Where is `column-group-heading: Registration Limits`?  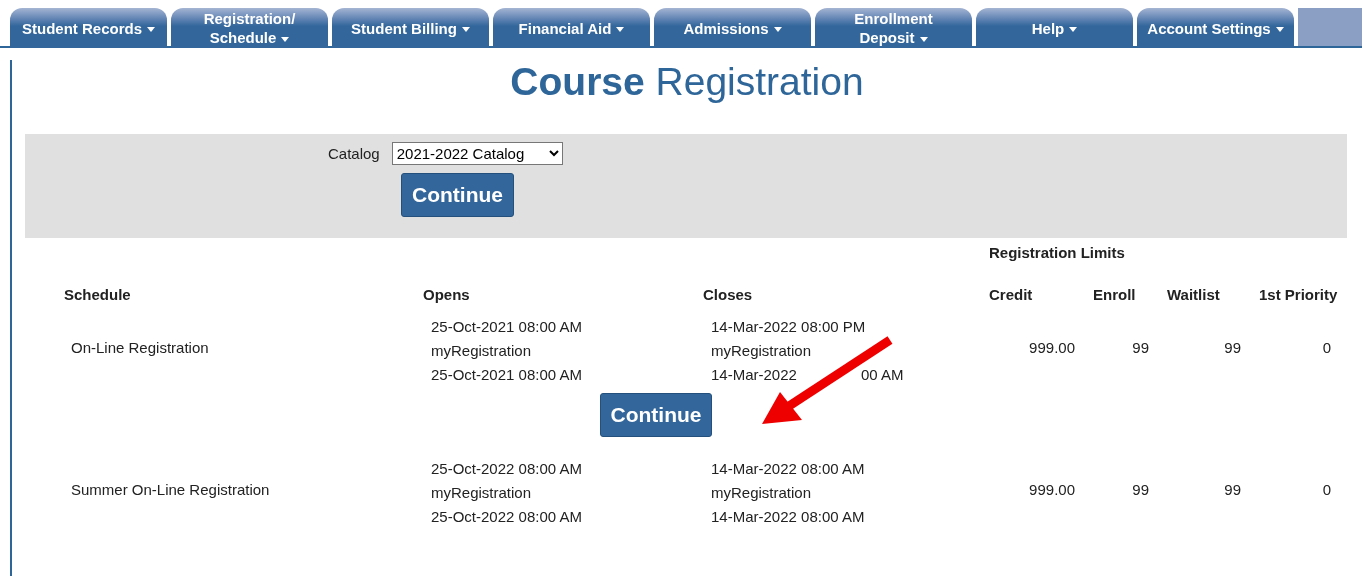 column-group-heading: Registration Limits is located at coordinates (1057, 252).